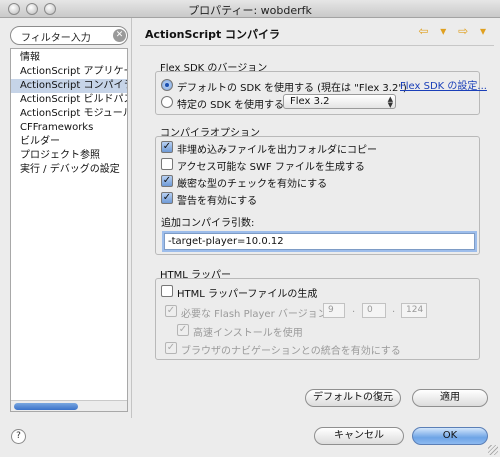 This screenshot has width=500, height=457. I want to click on version-revision-input: 124, so click(414, 310).